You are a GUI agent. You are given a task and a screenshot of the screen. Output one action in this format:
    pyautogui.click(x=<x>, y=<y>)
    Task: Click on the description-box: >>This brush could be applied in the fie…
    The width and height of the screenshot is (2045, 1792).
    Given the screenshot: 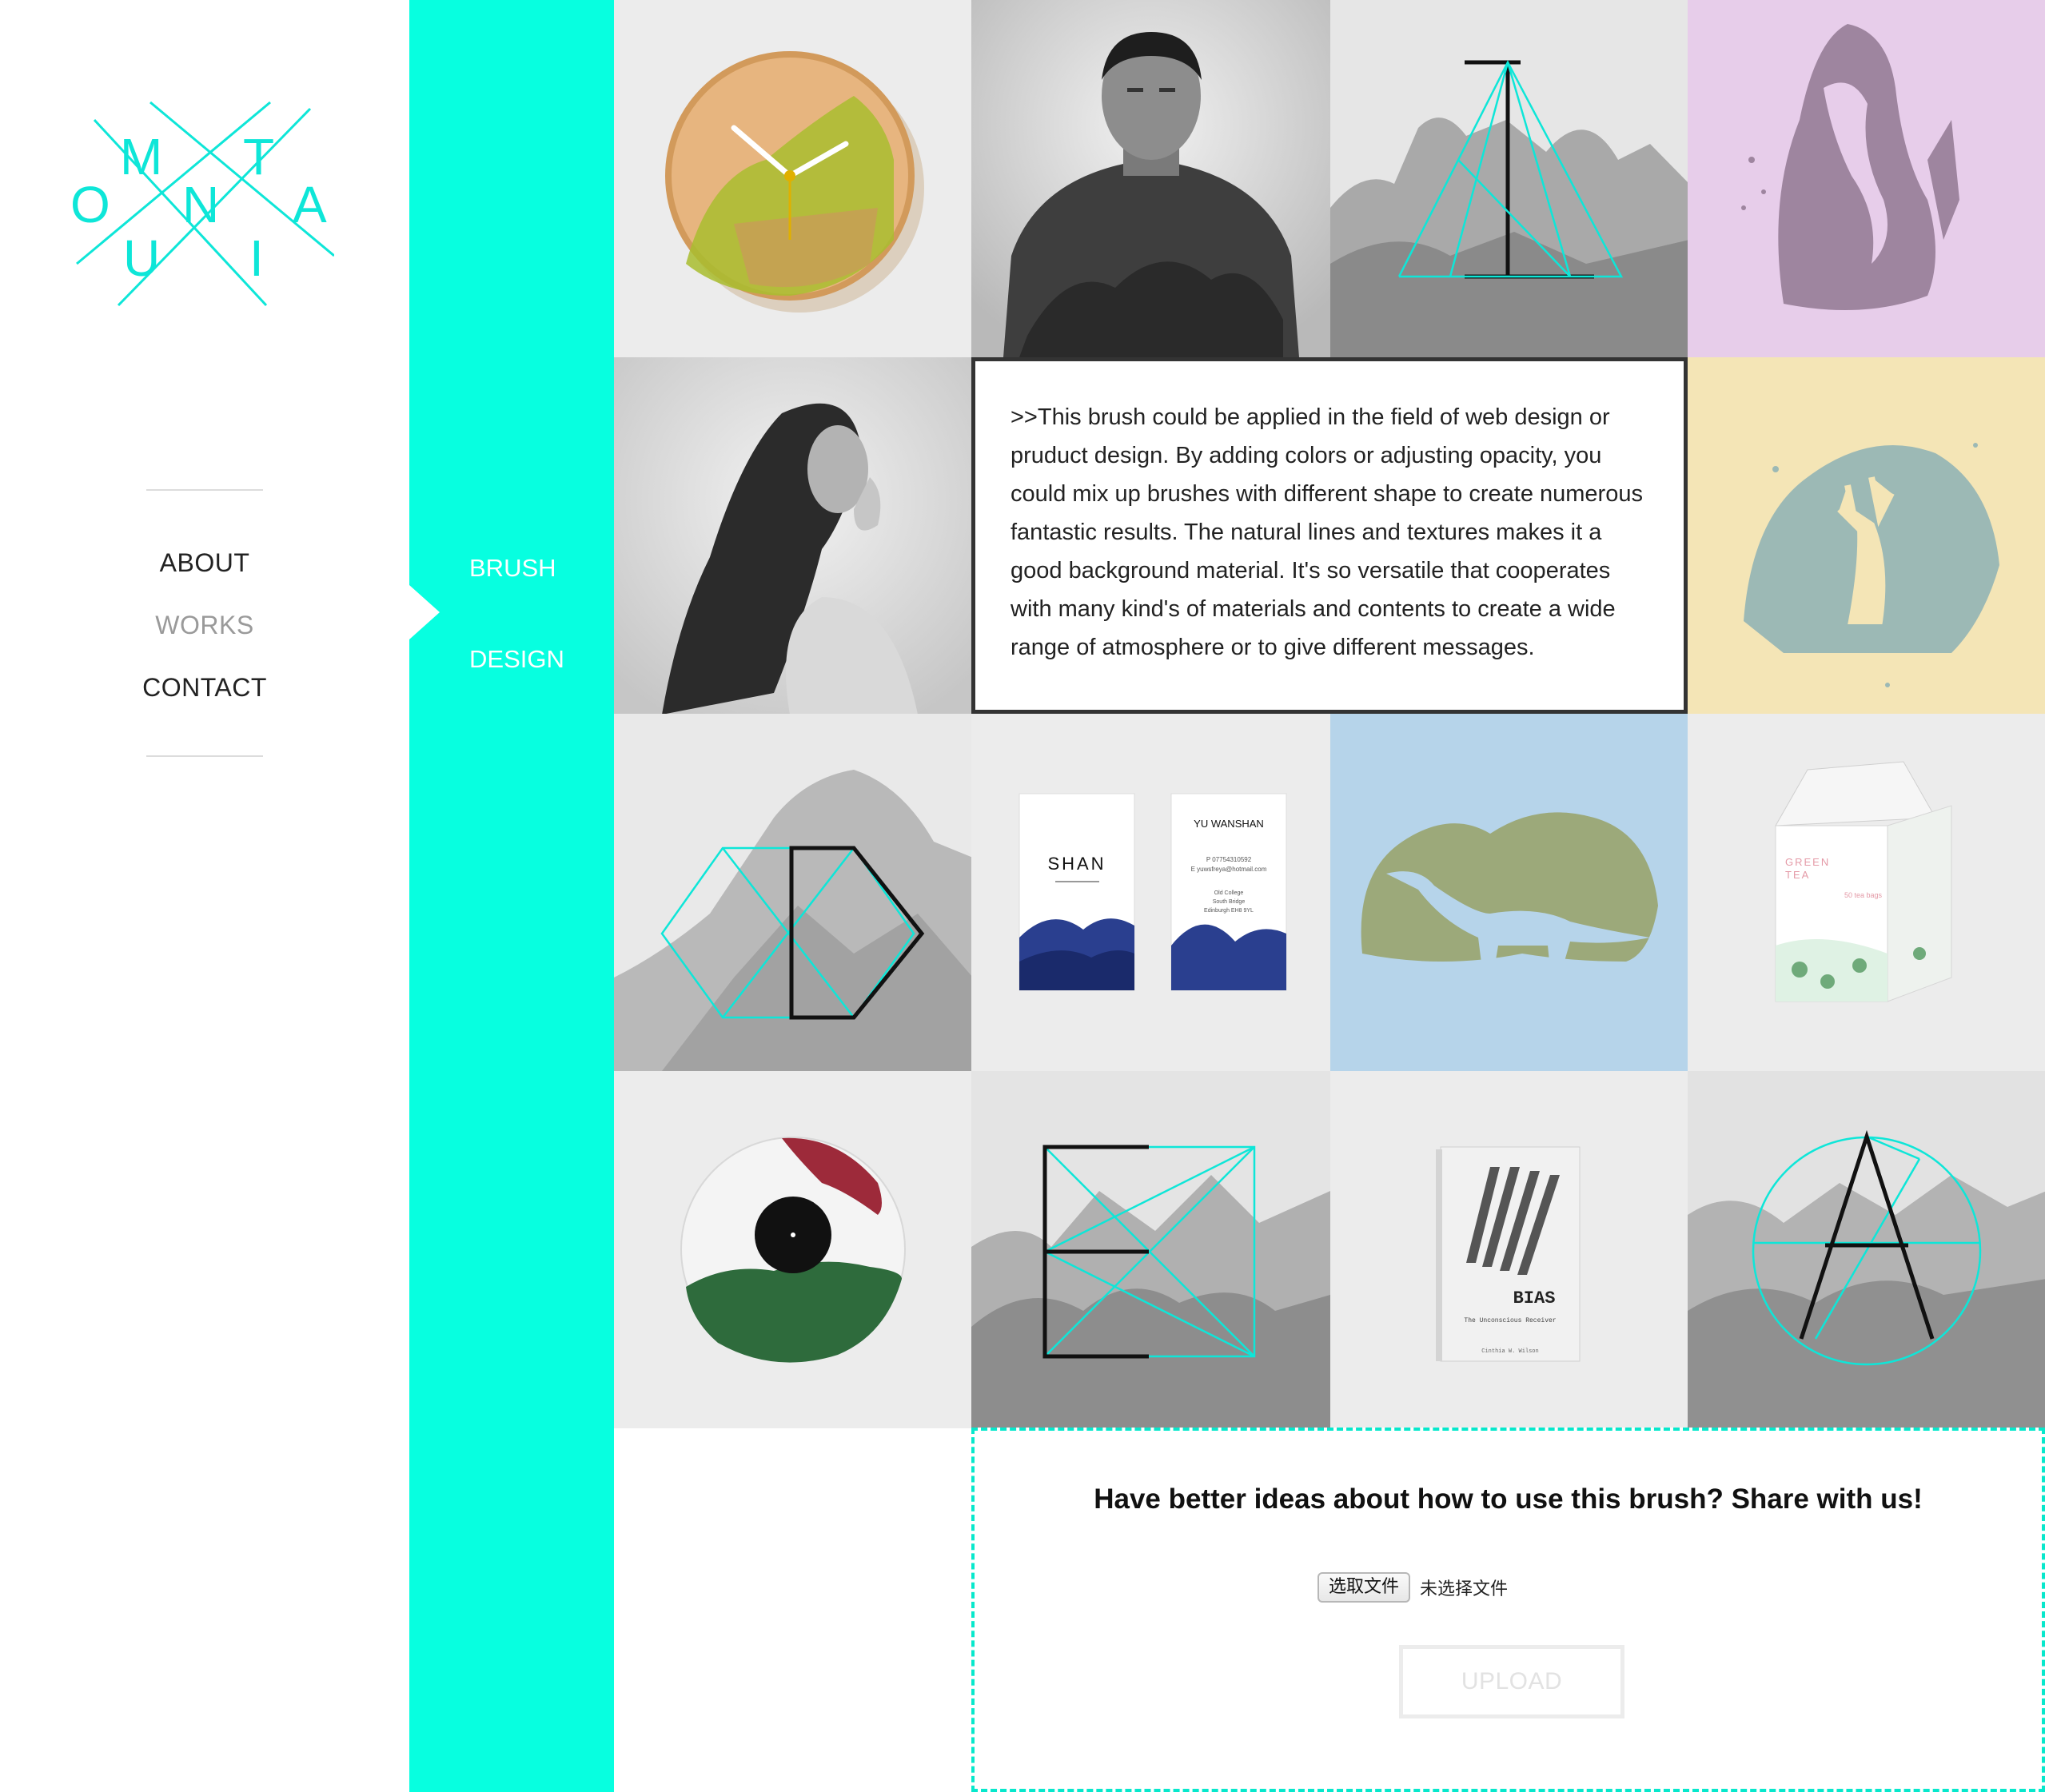 What is the action you would take?
    pyautogui.click(x=1329, y=535)
    